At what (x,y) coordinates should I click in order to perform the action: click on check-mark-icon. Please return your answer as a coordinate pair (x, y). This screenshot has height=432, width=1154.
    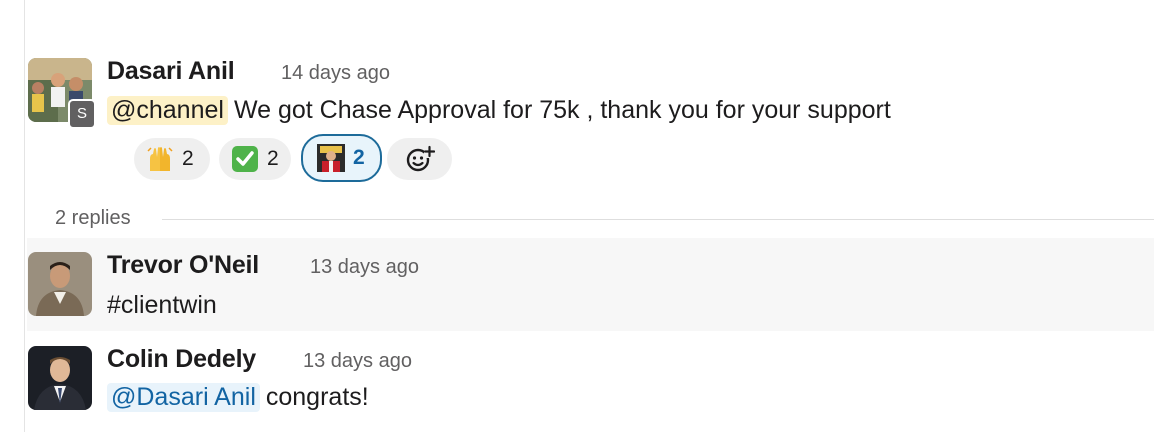
    Looking at the image, I should click on (245, 159).